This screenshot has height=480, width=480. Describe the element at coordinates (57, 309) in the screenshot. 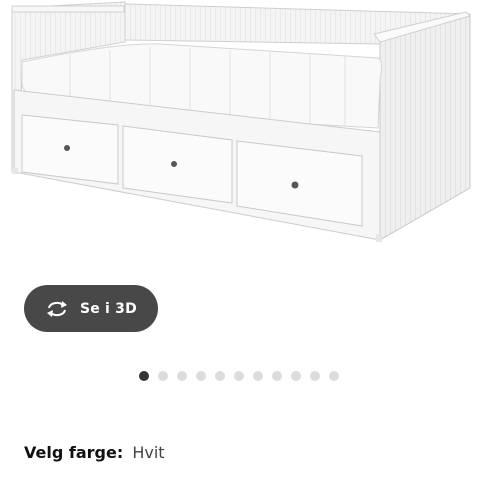

I see `rotate-arrows-icon` at that location.